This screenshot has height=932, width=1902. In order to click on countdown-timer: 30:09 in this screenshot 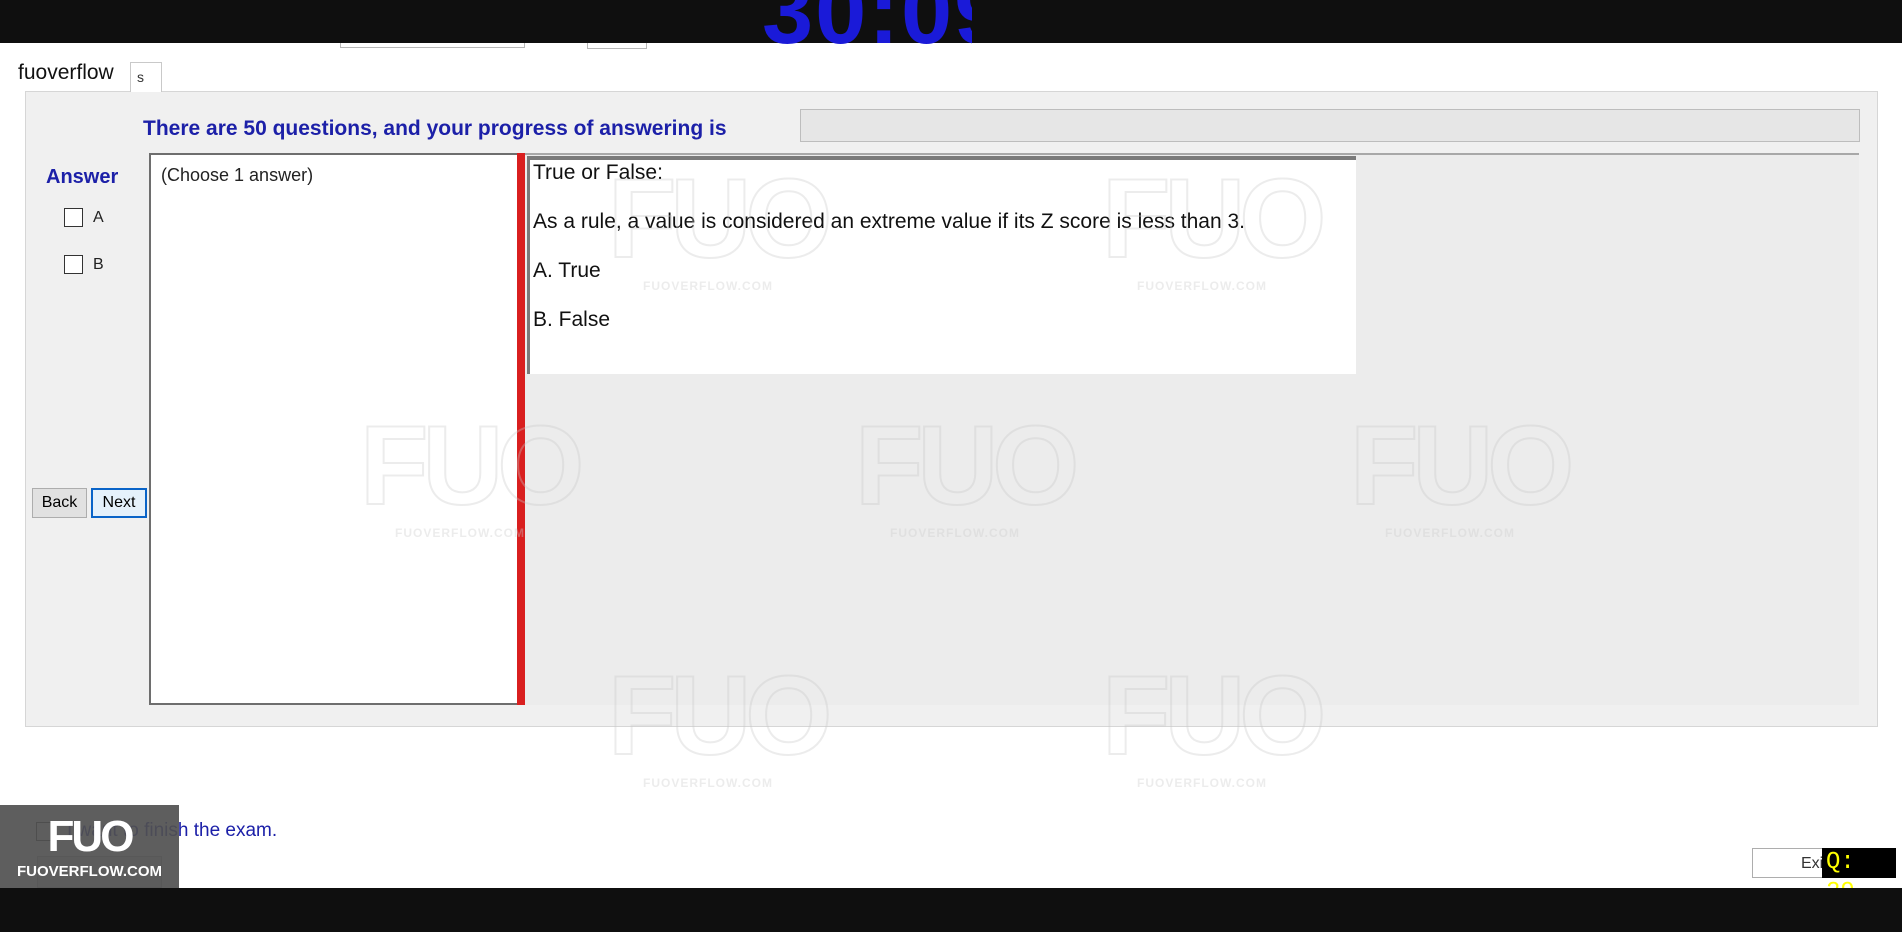, I will do `click(867, 32)`.